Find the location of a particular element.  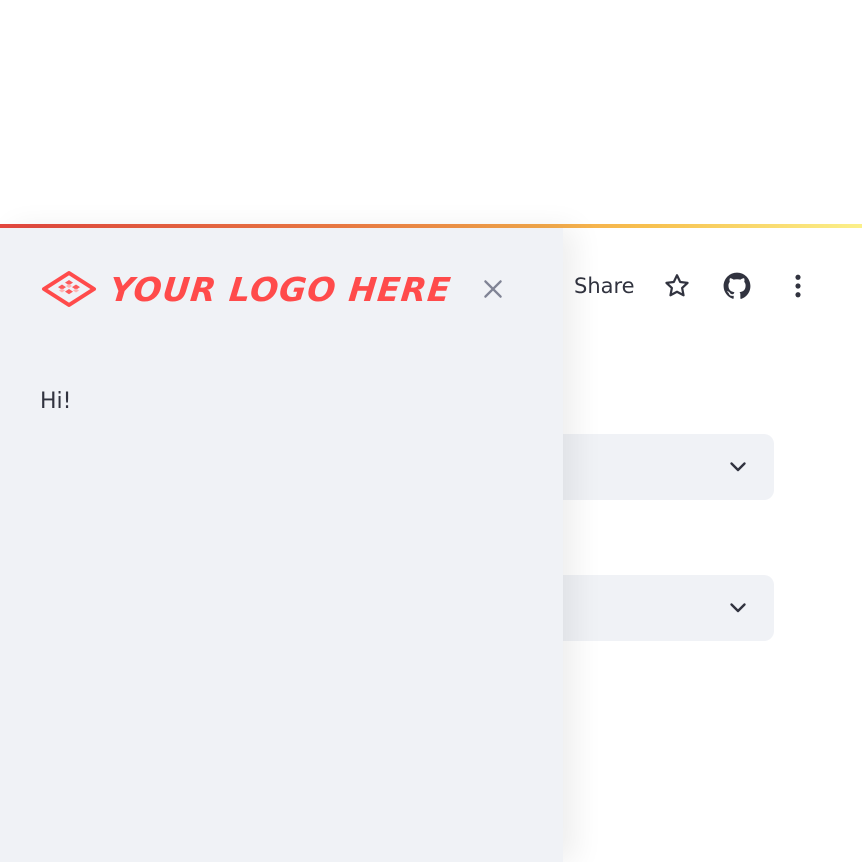

more-vertical-icon is located at coordinates (798, 286).